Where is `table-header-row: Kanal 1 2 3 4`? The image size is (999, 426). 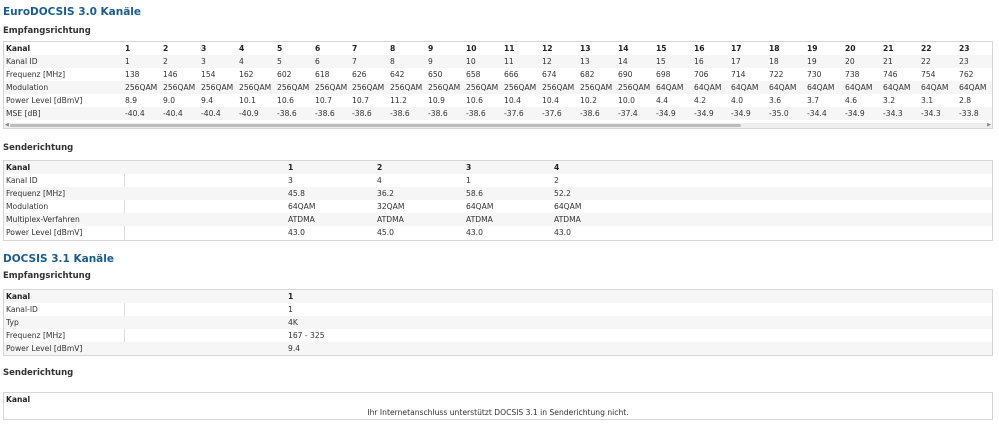
table-header-row: Kanal 1 2 3 4 is located at coordinates (498, 167).